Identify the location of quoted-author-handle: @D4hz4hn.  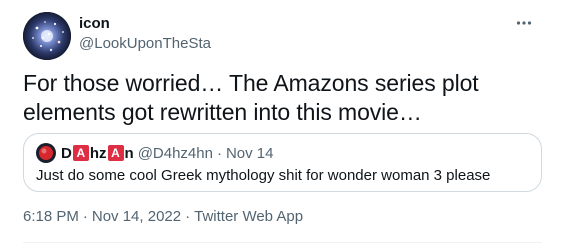
(175, 153).